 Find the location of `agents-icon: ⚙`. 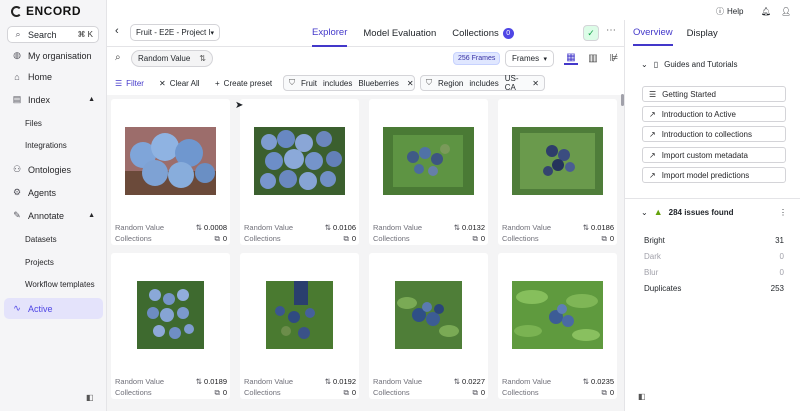

agents-icon: ⚙ is located at coordinates (17, 192).